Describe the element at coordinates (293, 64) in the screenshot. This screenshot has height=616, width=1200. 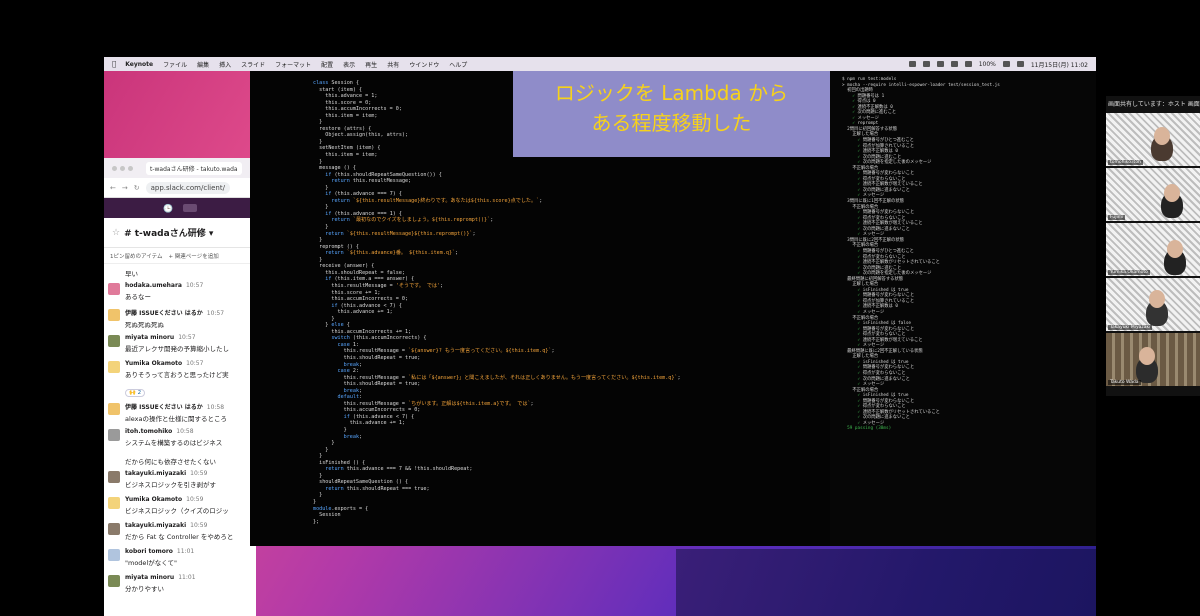
I see `menu-item-format: フォーマット` at that location.